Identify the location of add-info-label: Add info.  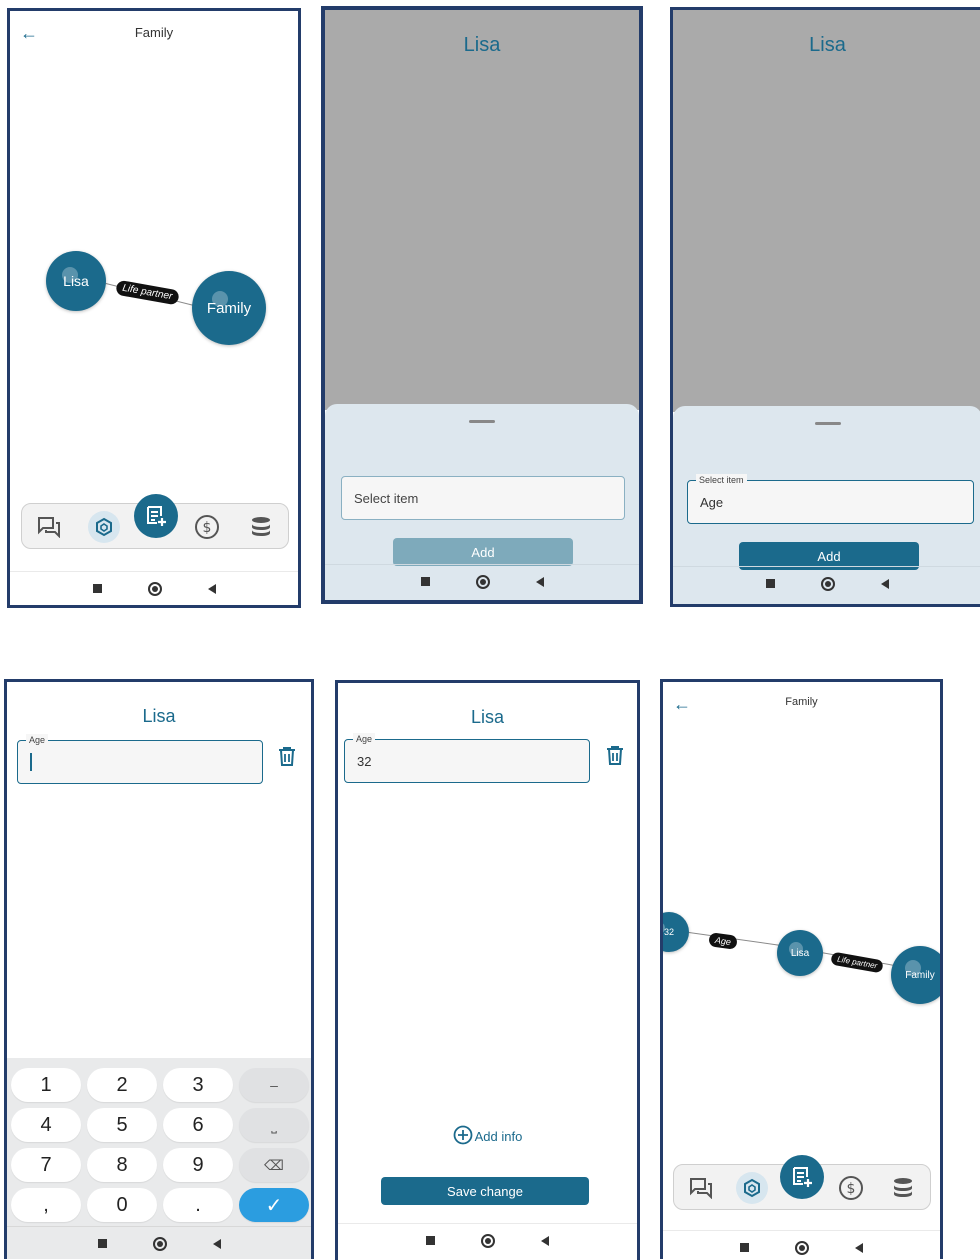
(498, 1136).